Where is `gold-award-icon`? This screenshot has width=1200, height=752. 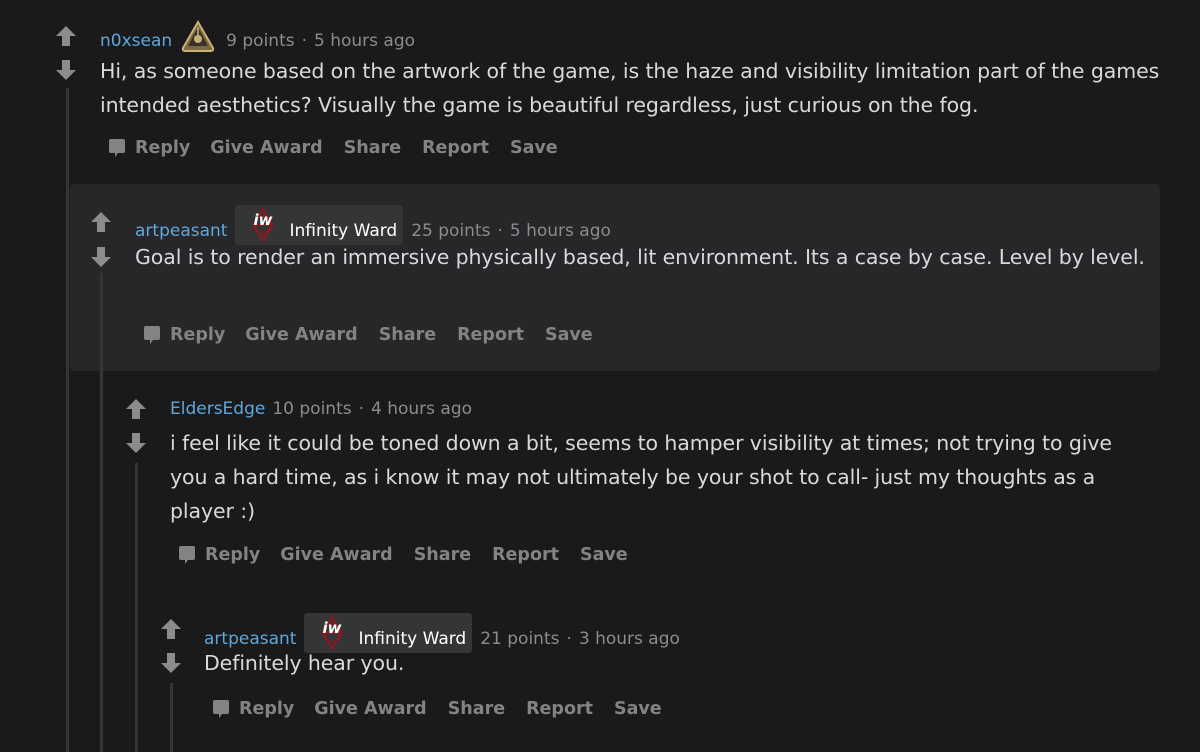
gold-award-icon is located at coordinates (198, 36).